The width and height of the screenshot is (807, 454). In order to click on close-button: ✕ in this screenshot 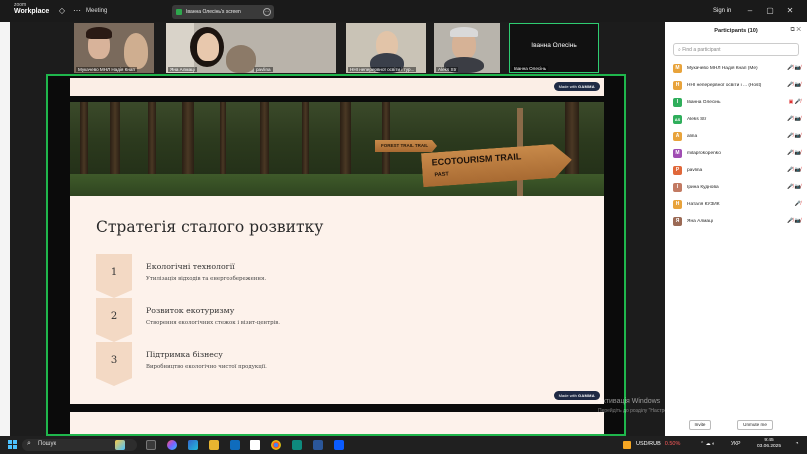, I will do `click(790, 10)`.